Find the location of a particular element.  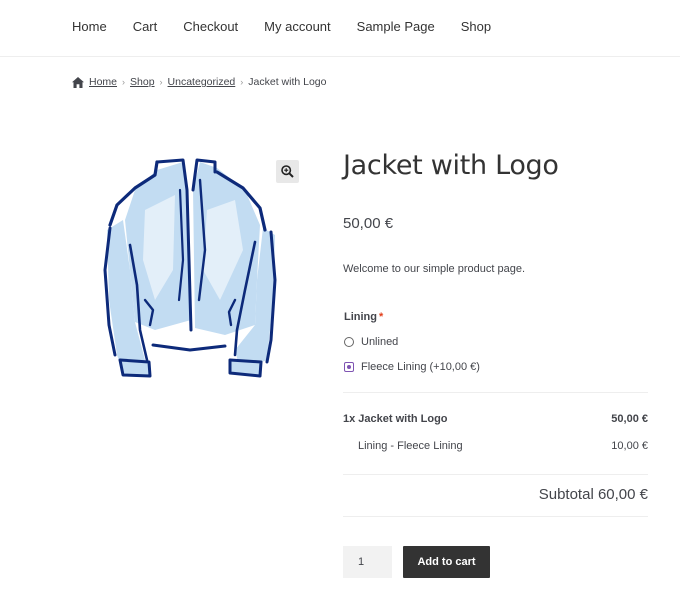

zoom-icon is located at coordinates (287, 171).